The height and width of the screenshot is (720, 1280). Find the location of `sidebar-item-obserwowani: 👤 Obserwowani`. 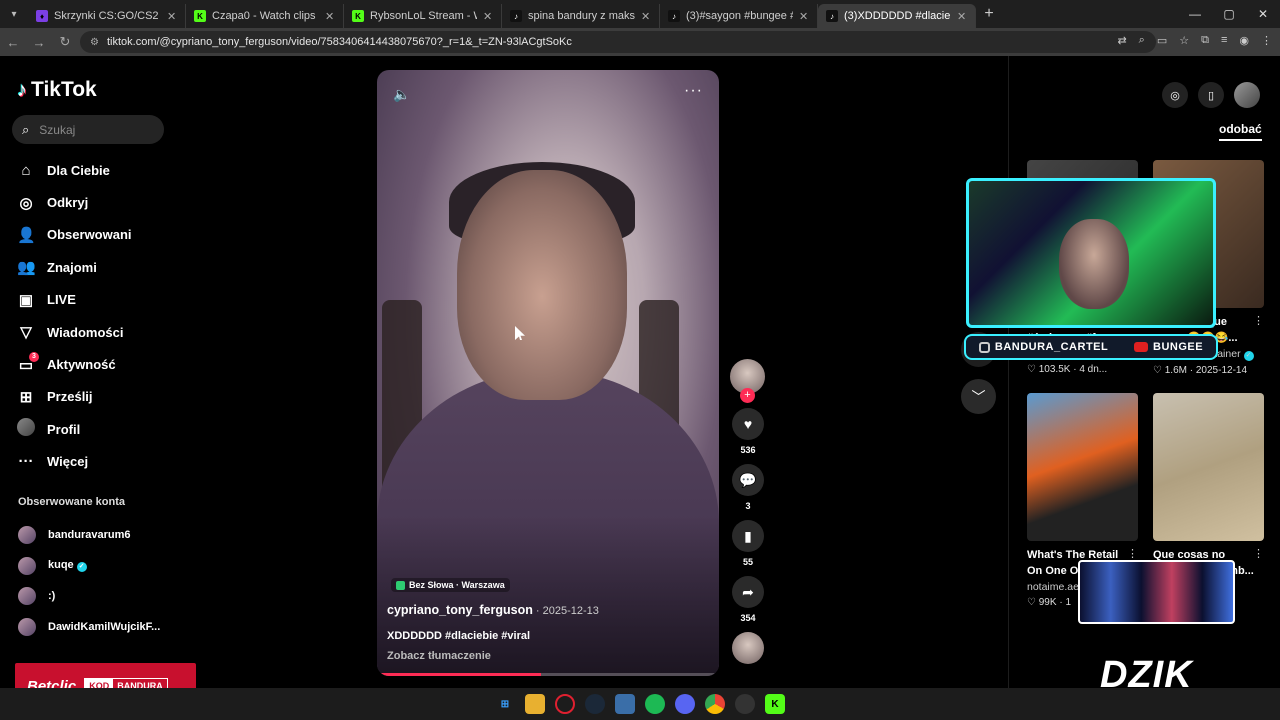

sidebar-item-obserwowani: 👤 Obserwowani is located at coordinates (92, 235).